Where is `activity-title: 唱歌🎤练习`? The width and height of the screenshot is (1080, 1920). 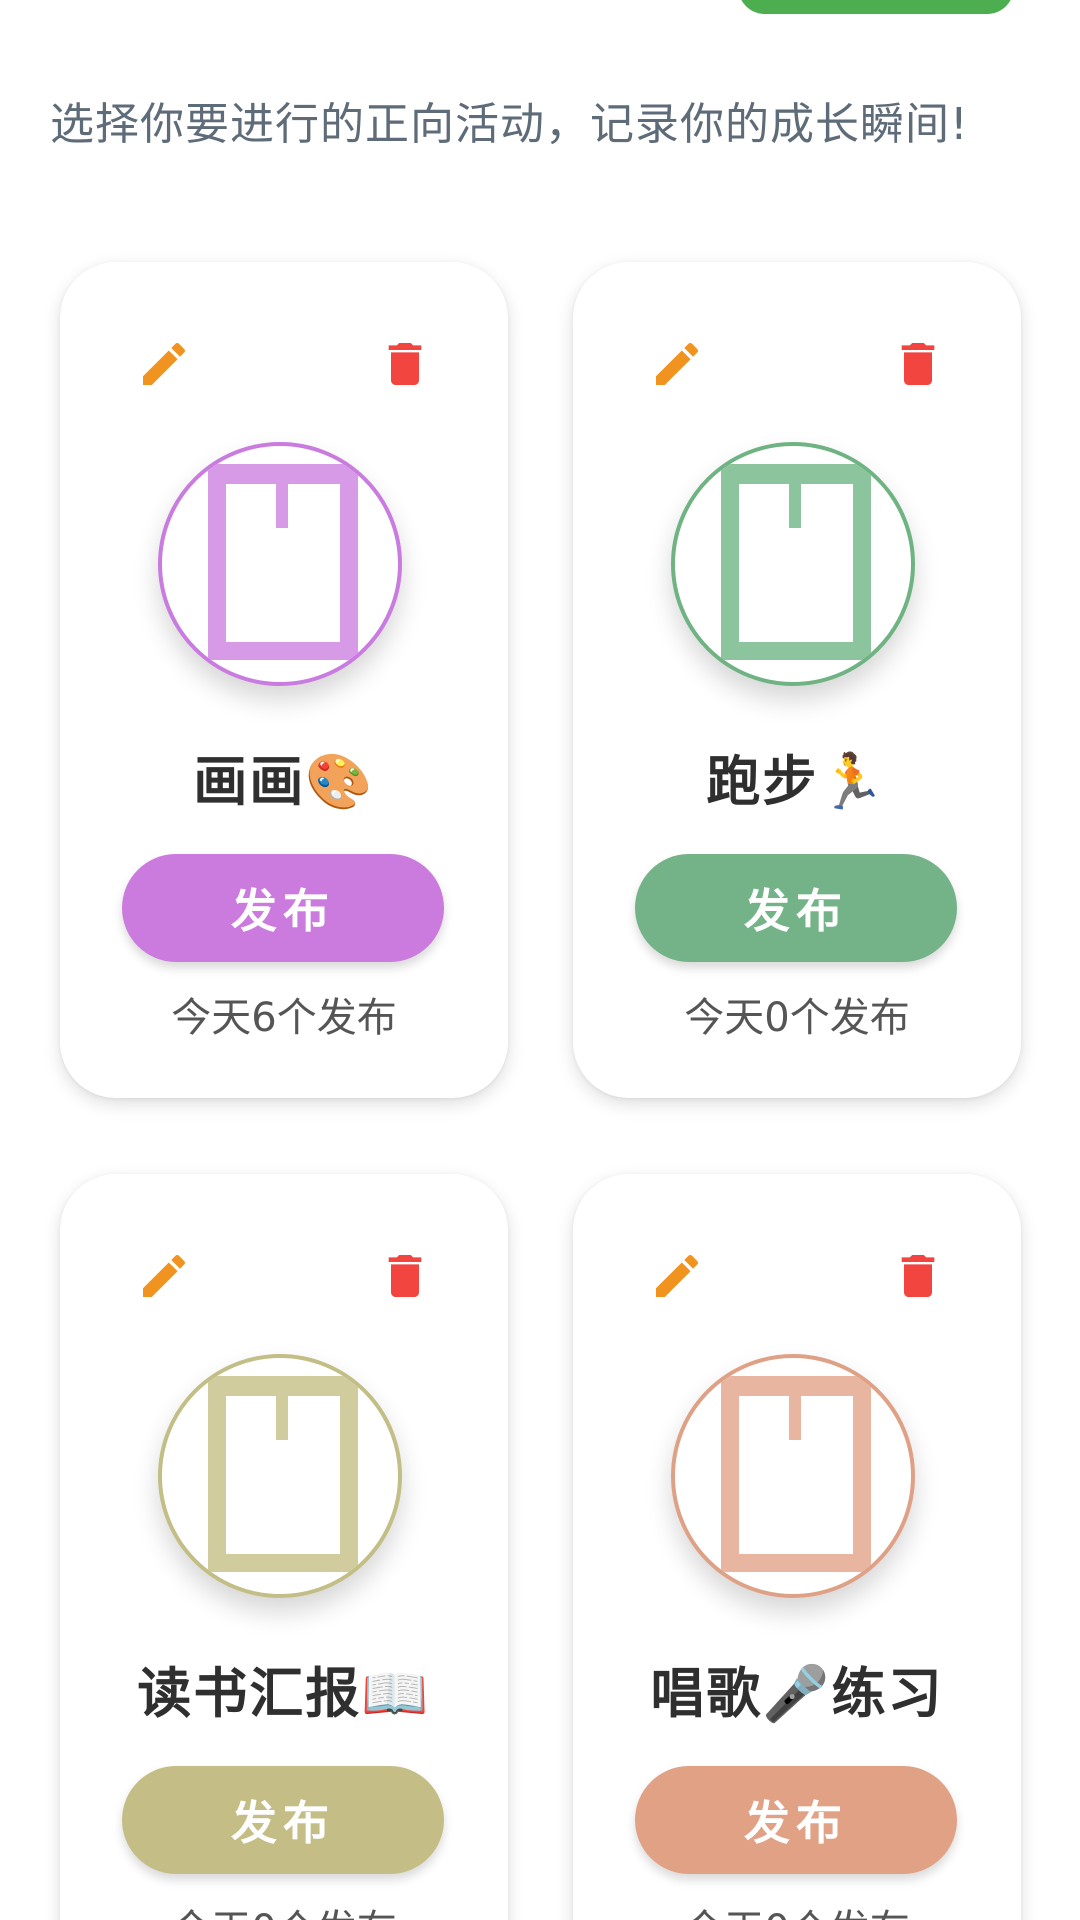 activity-title: 唱歌🎤练习 is located at coordinates (797, 1693).